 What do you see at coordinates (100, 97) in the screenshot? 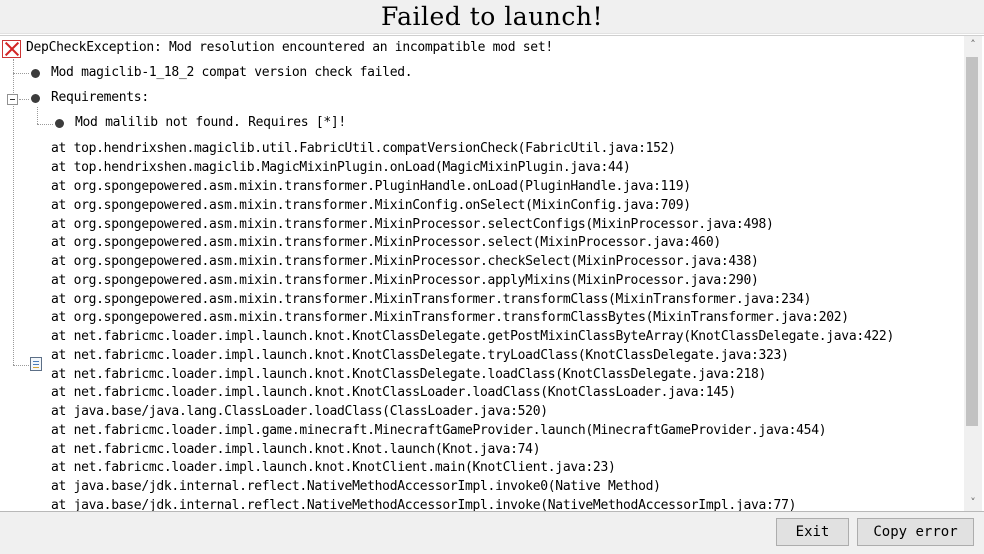
I see `tree-item-requirements: Requirements:` at bounding box center [100, 97].